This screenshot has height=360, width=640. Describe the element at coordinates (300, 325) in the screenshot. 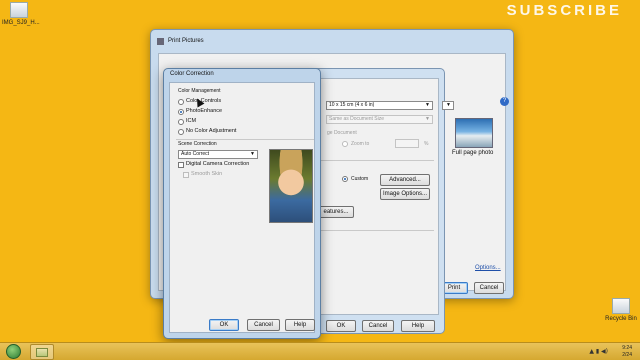

I see `cc-help-button: Help` at that location.